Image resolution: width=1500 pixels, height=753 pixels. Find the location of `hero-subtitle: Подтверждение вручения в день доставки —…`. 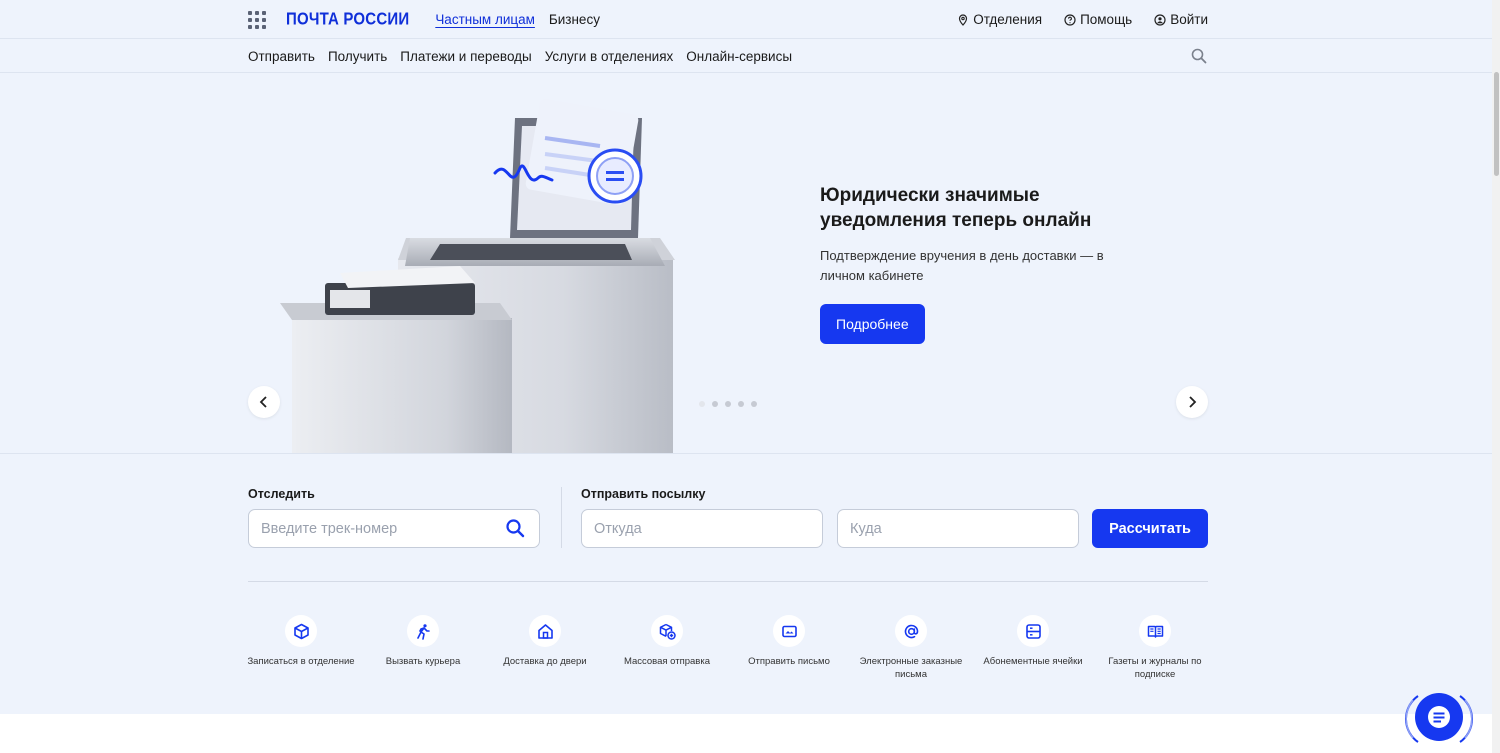

hero-subtitle: Подтверждение вручения в день доставки —… is located at coordinates (962, 265).